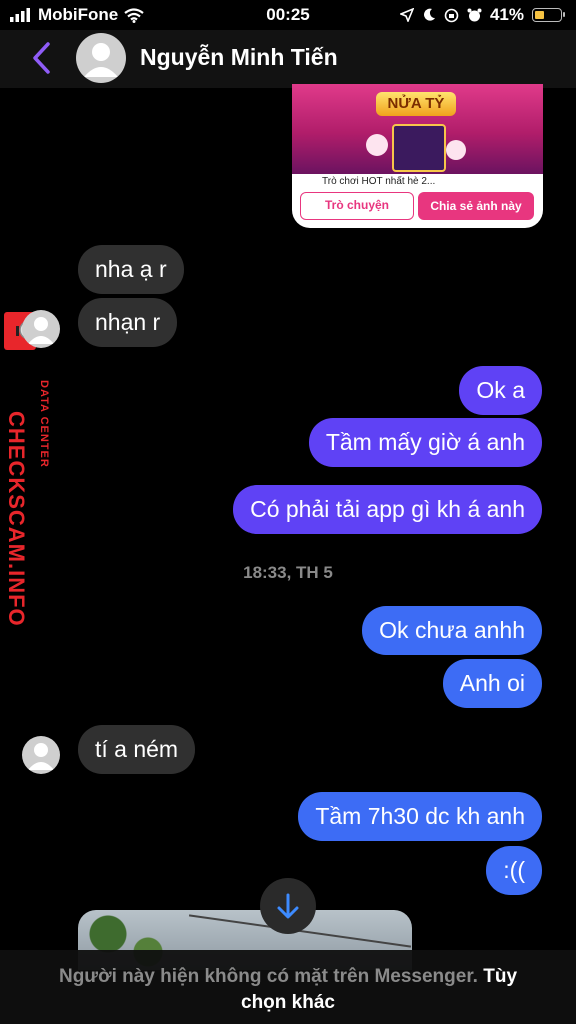 This screenshot has height=1024, width=576. What do you see at coordinates (387, 509) in the screenshot?
I see `message-outgoing: Có phải tải app gì kh á anh` at bounding box center [387, 509].